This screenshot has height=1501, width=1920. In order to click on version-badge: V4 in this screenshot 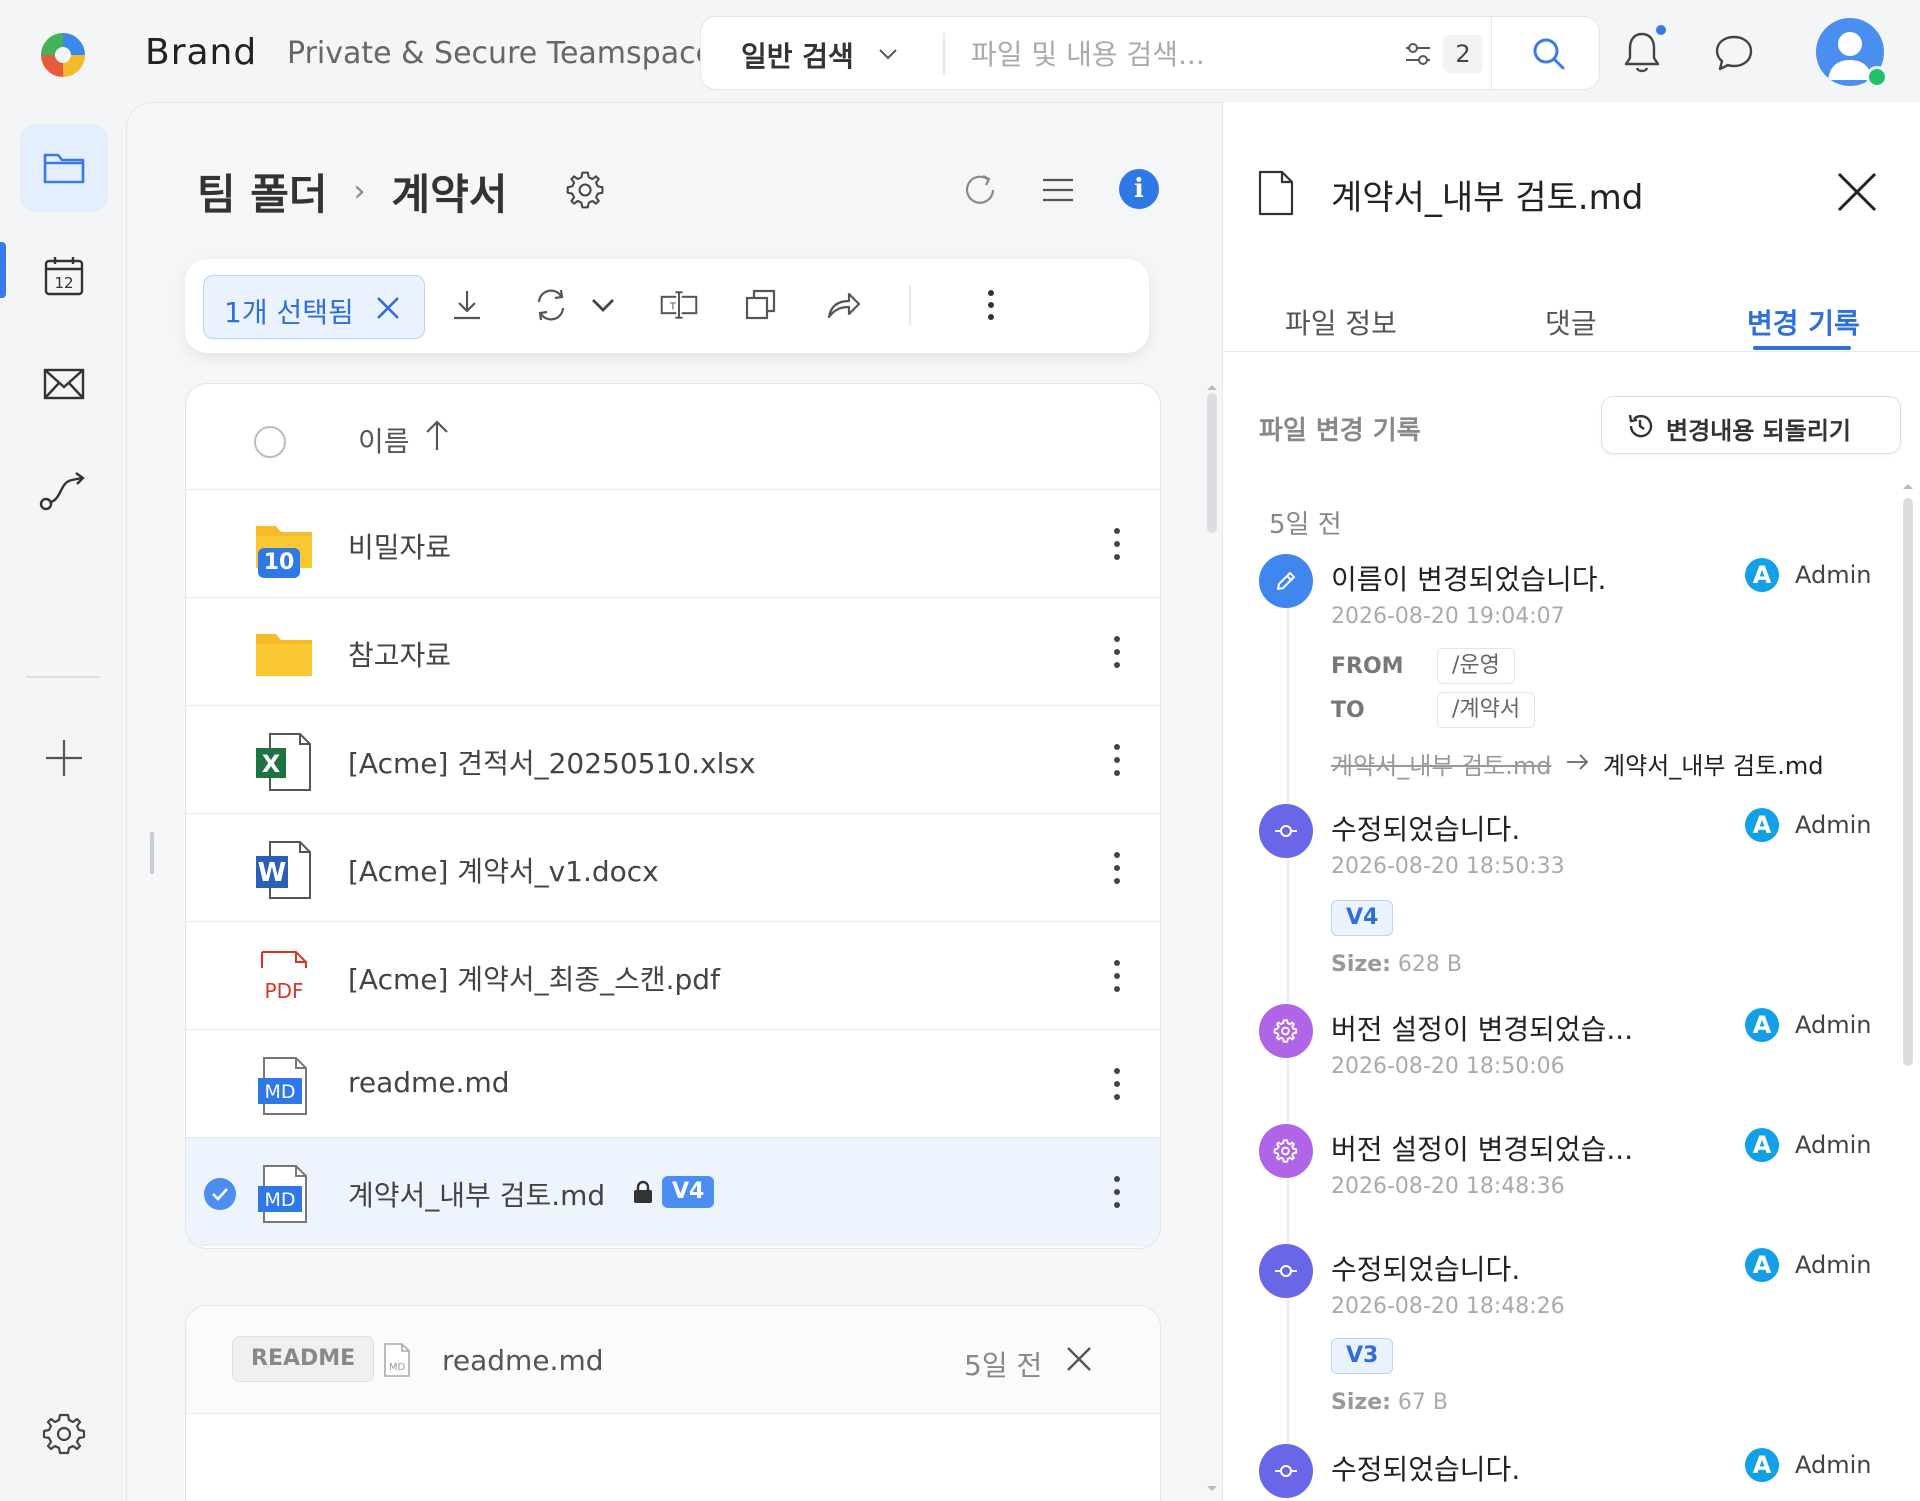, I will do `click(688, 1192)`.